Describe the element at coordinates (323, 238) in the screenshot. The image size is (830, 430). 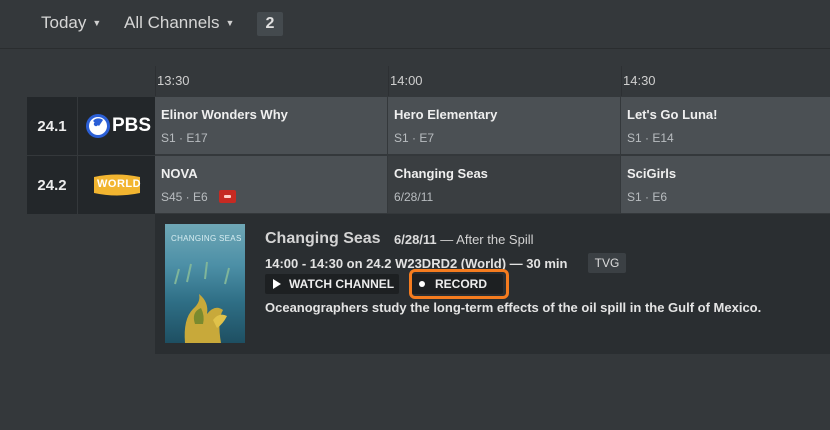
I see `detail-title: Changing Seas` at that location.